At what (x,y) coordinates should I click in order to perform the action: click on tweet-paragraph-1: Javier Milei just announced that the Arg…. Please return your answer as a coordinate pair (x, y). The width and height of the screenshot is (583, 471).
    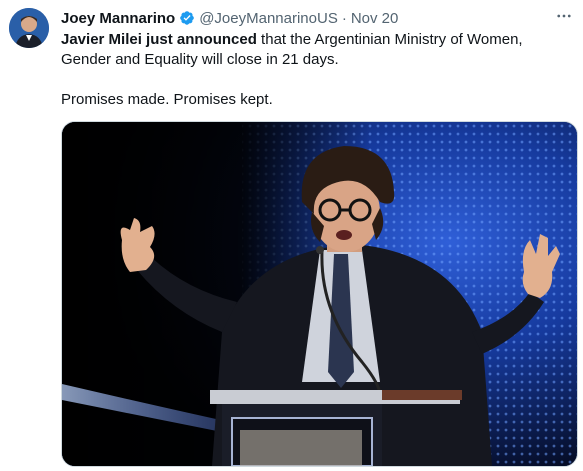
    Looking at the image, I should click on (311, 50).